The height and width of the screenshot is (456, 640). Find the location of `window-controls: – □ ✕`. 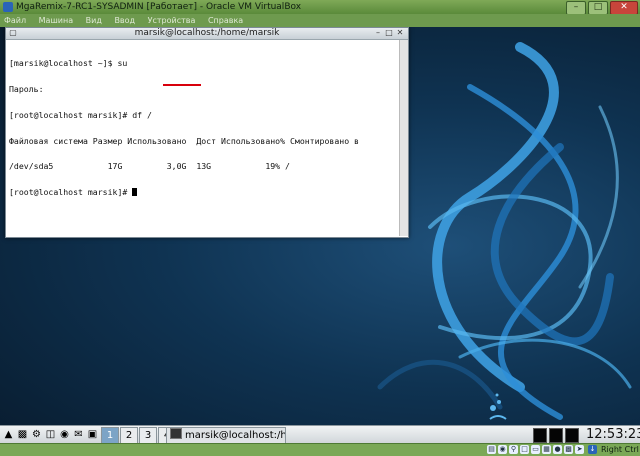

window-controls: – □ ✕ is located at coordinates (602, 8).